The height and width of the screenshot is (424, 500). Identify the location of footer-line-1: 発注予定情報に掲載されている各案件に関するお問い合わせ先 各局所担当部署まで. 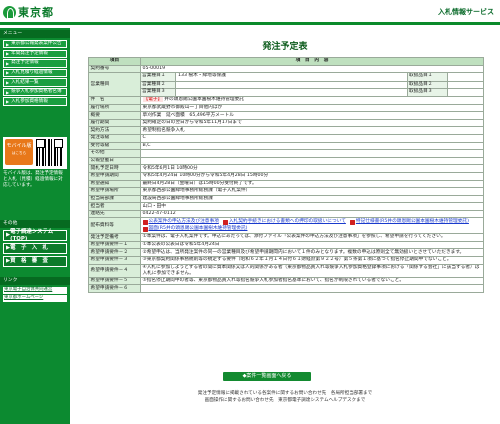
(285, 393).